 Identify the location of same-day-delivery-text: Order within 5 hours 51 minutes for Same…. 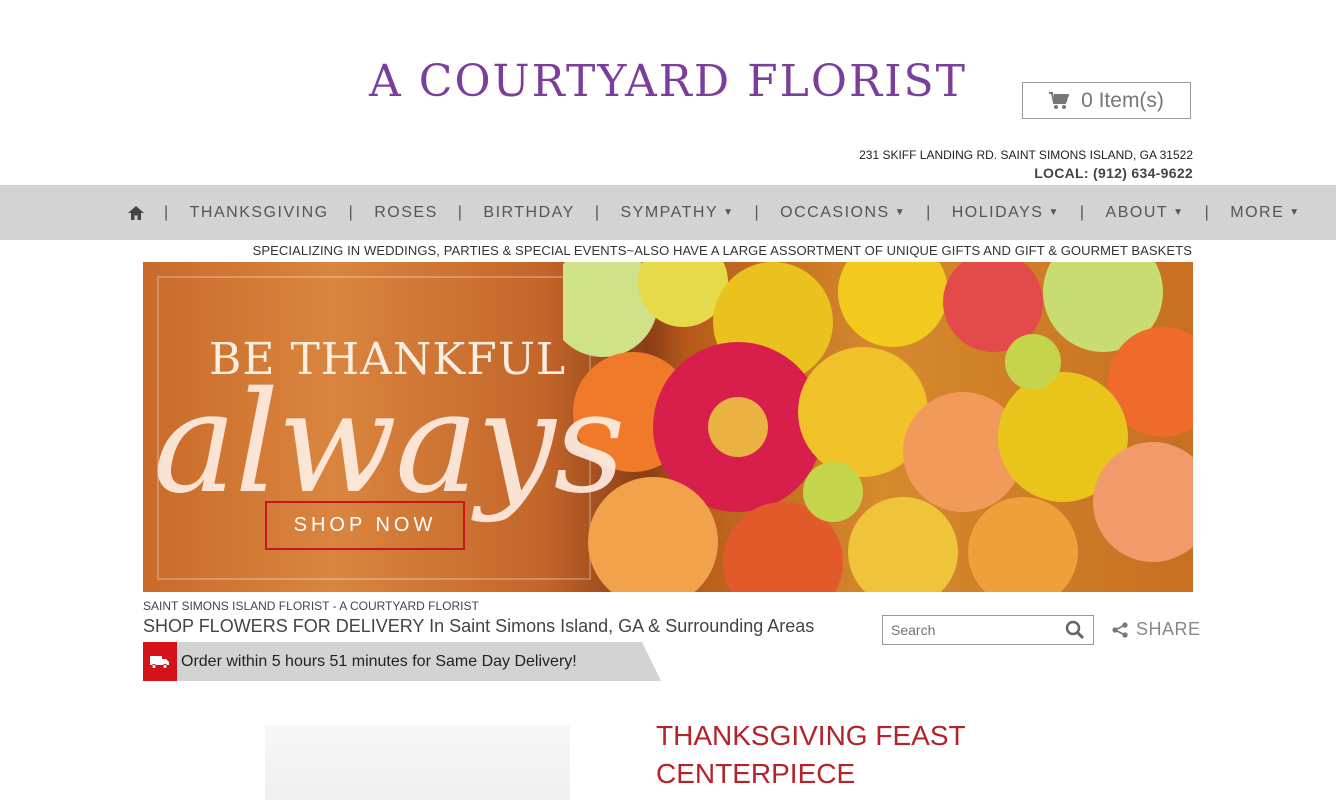
(419, 661).